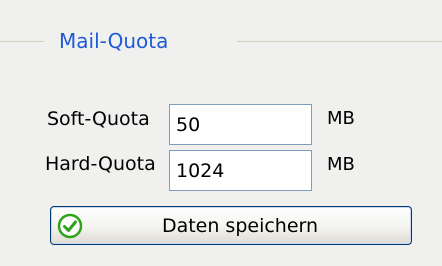  Describe the element at coordinates (240, 226) in the screenshot. I see `save-button-label: Daten speichern` at that location.